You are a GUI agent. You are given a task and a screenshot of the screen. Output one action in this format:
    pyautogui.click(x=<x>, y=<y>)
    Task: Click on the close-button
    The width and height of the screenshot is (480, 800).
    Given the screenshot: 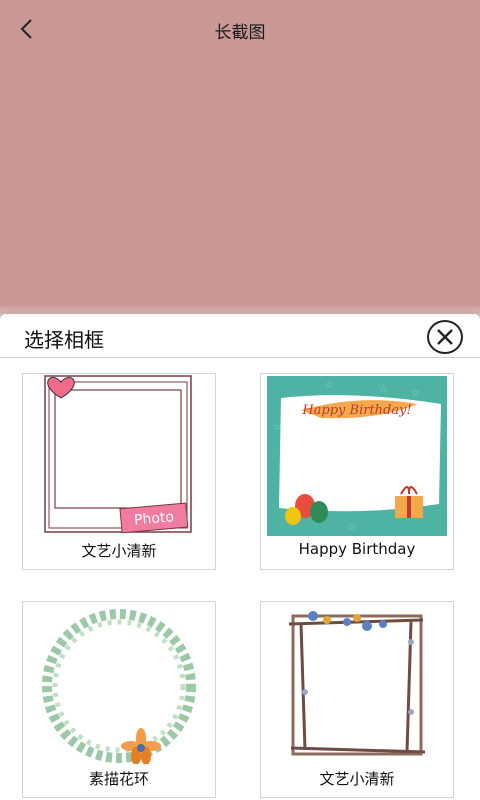 What is the action you would take?
    pyautogui.click(x=445, y=337)
    